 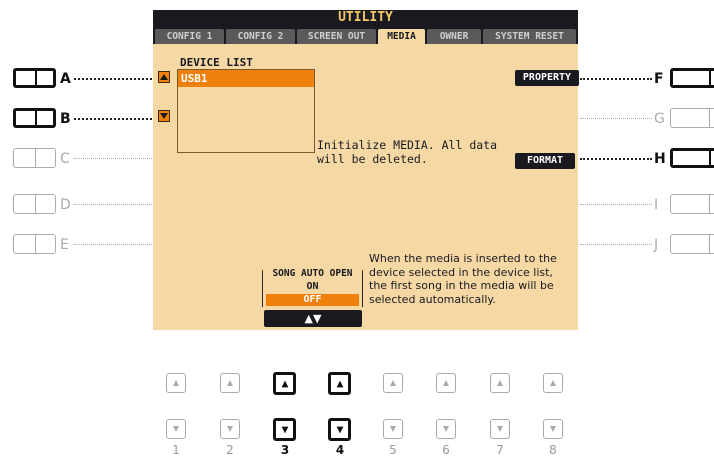 What do you see at coordinates (372, 159) in the screenshot?
I see `format-message-line: will be deleted.` at bounding box center [372, 159].